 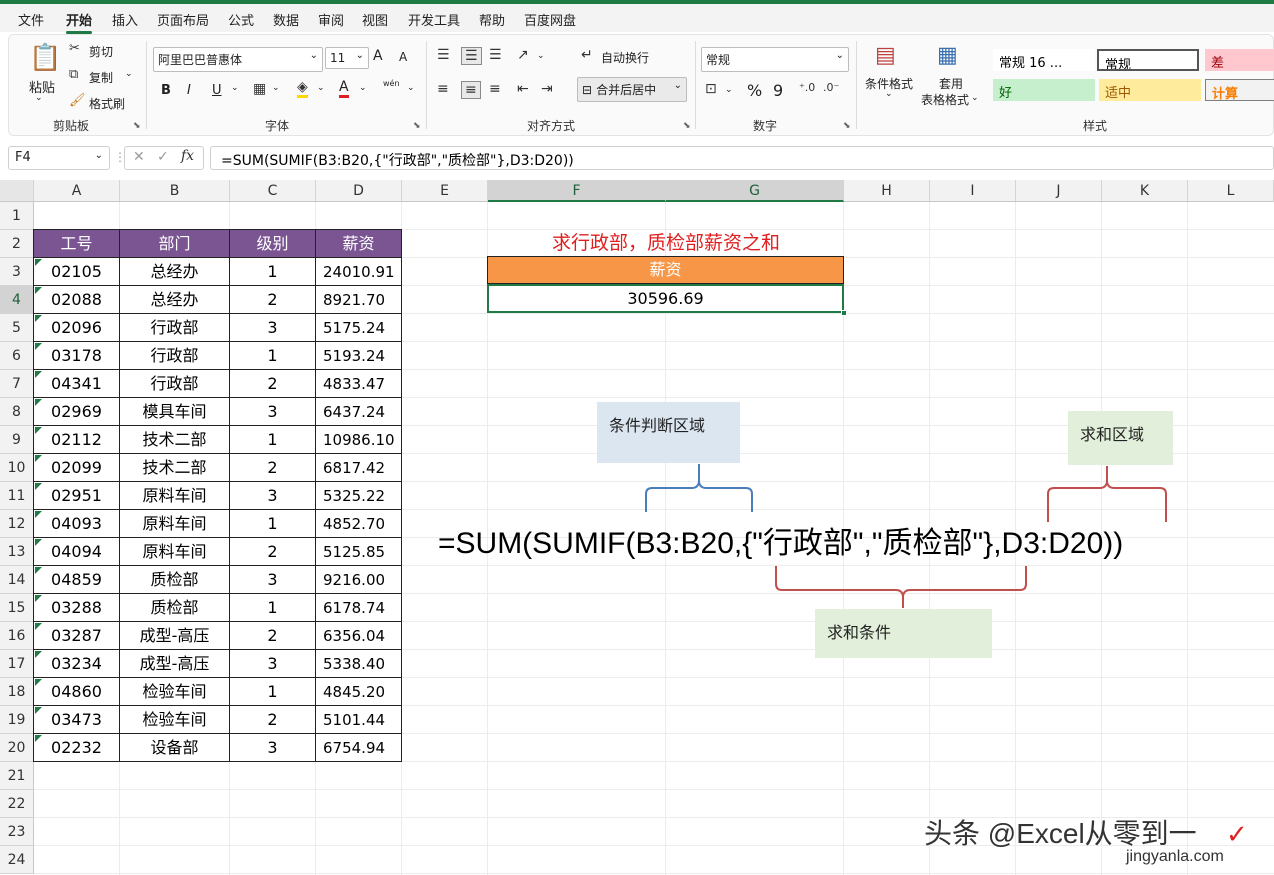 What do you see at coordinates (699, 488) in the screenshot?
I see `brace-criteria-range` at bounding box center [699, 488].